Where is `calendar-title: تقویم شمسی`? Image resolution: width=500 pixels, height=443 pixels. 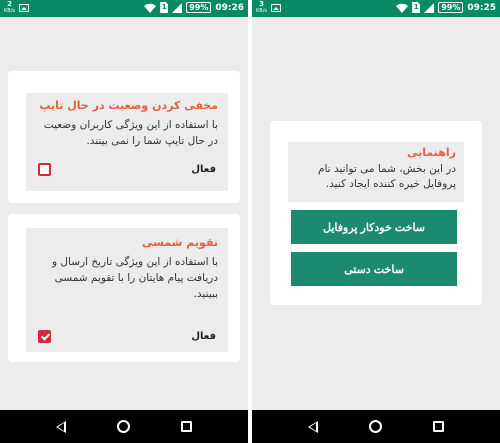
calendar-title: تقویم شمسی is located at coordinates (179, 242).